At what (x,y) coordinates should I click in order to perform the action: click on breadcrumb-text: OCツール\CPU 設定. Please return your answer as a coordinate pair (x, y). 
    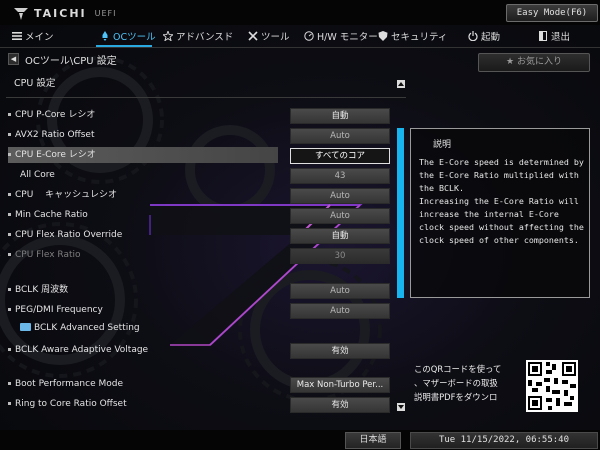
    Looking at the image, I should click on (71, 61).